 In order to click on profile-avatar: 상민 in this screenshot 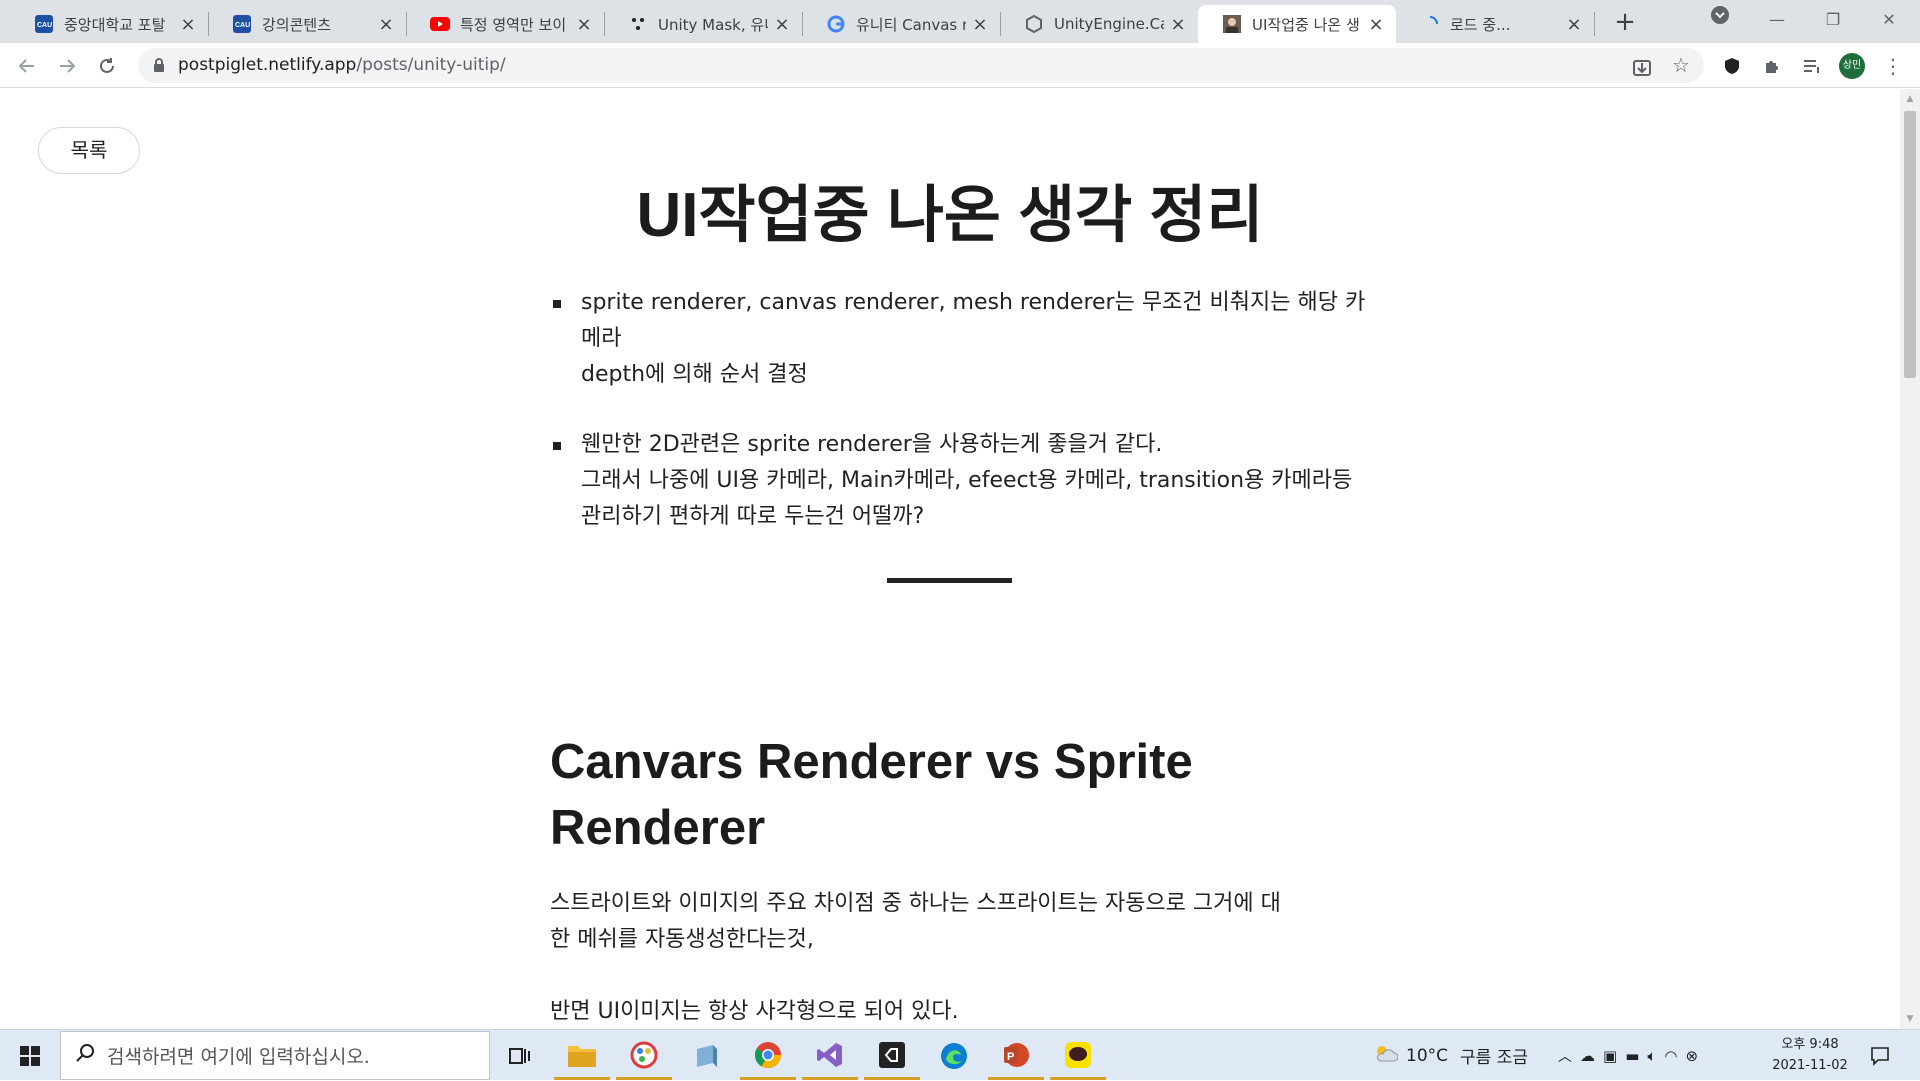, I will do `click(1852, 66)`.